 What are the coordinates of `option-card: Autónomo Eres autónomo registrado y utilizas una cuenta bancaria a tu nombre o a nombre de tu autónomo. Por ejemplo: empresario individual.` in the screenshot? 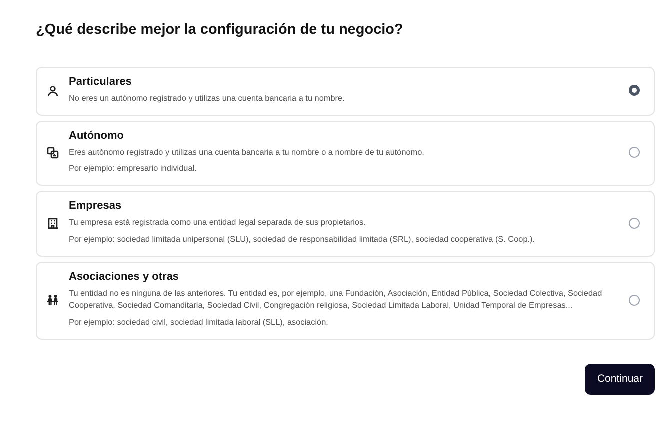 It's located at (345, 153).